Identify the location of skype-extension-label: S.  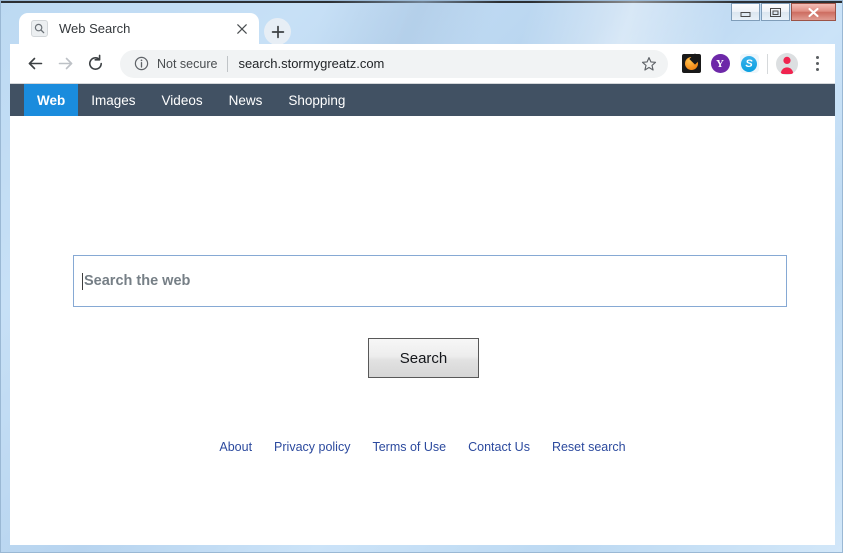
(749, 63).